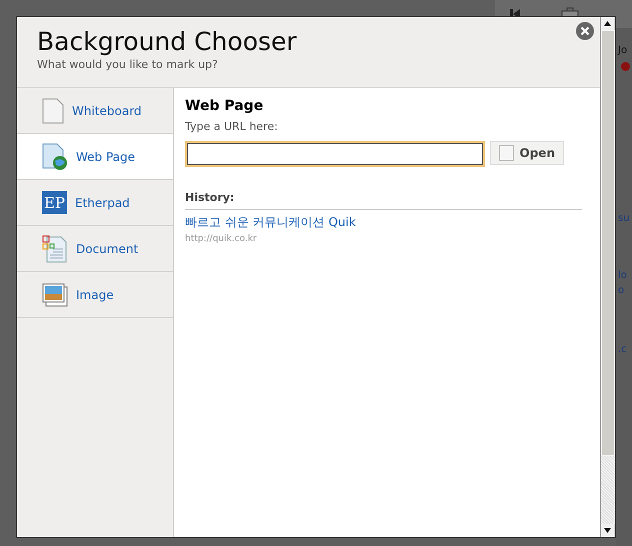 This screenshot has height=546, width=632. Describe the element at coordinates (55, 248) in the screenshot. I see `document-icon` at that location.